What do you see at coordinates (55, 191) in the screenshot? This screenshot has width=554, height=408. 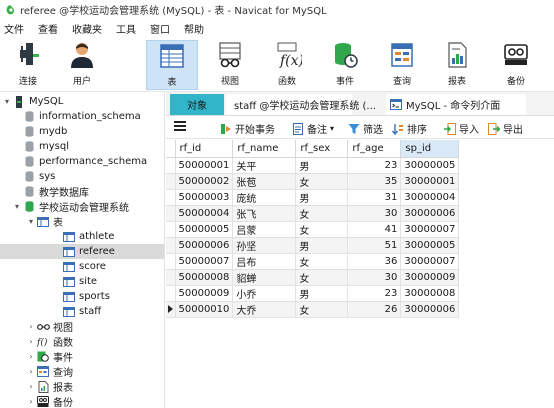 I see `tree-database: 教学数据库` at bounding box center [55, 191].